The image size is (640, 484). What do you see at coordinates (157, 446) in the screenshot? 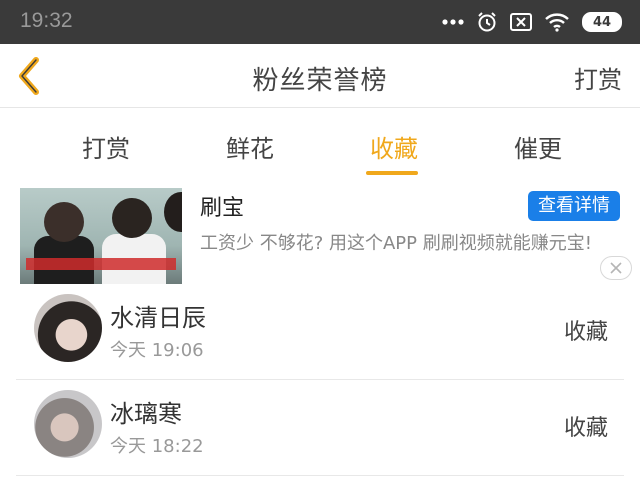
I see `item-time: 今天 18:22` at bounding box center [157, 446].